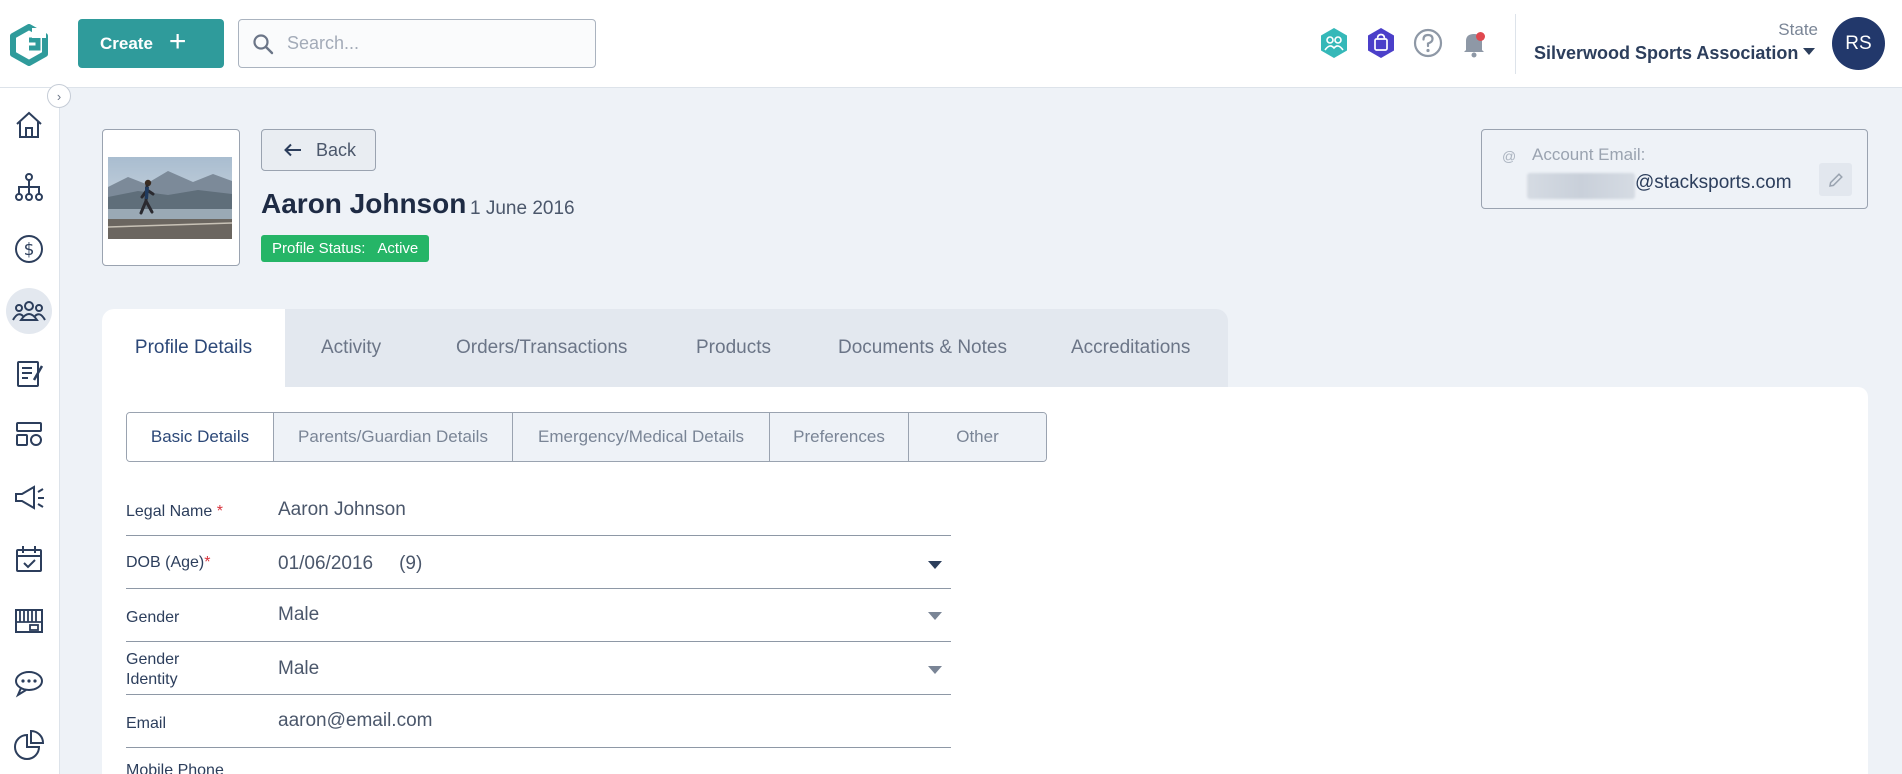 This screenshot has height=774, width=1902. I want to click on tab-products: Products, so click(733, 348).